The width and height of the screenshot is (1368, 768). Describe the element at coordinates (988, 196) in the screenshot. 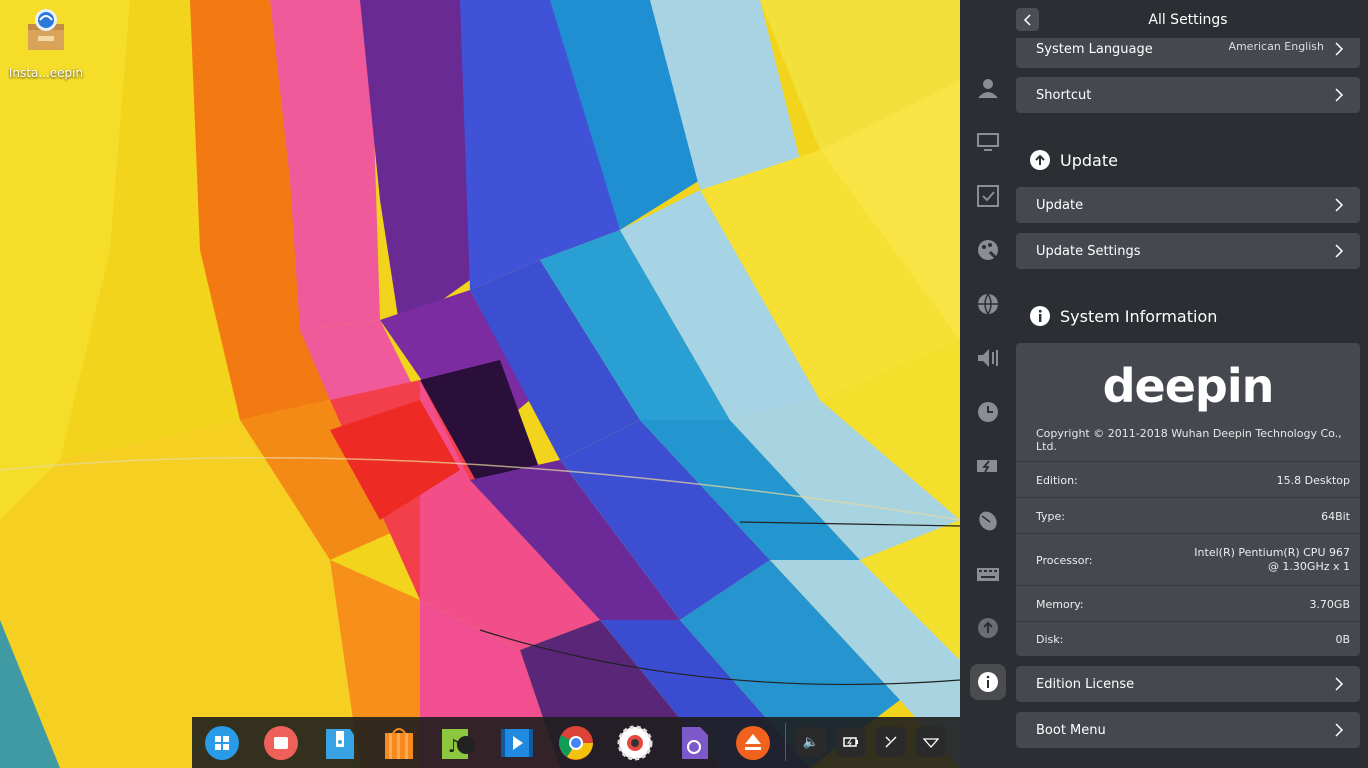

I see `default-apps-icon` at that location.